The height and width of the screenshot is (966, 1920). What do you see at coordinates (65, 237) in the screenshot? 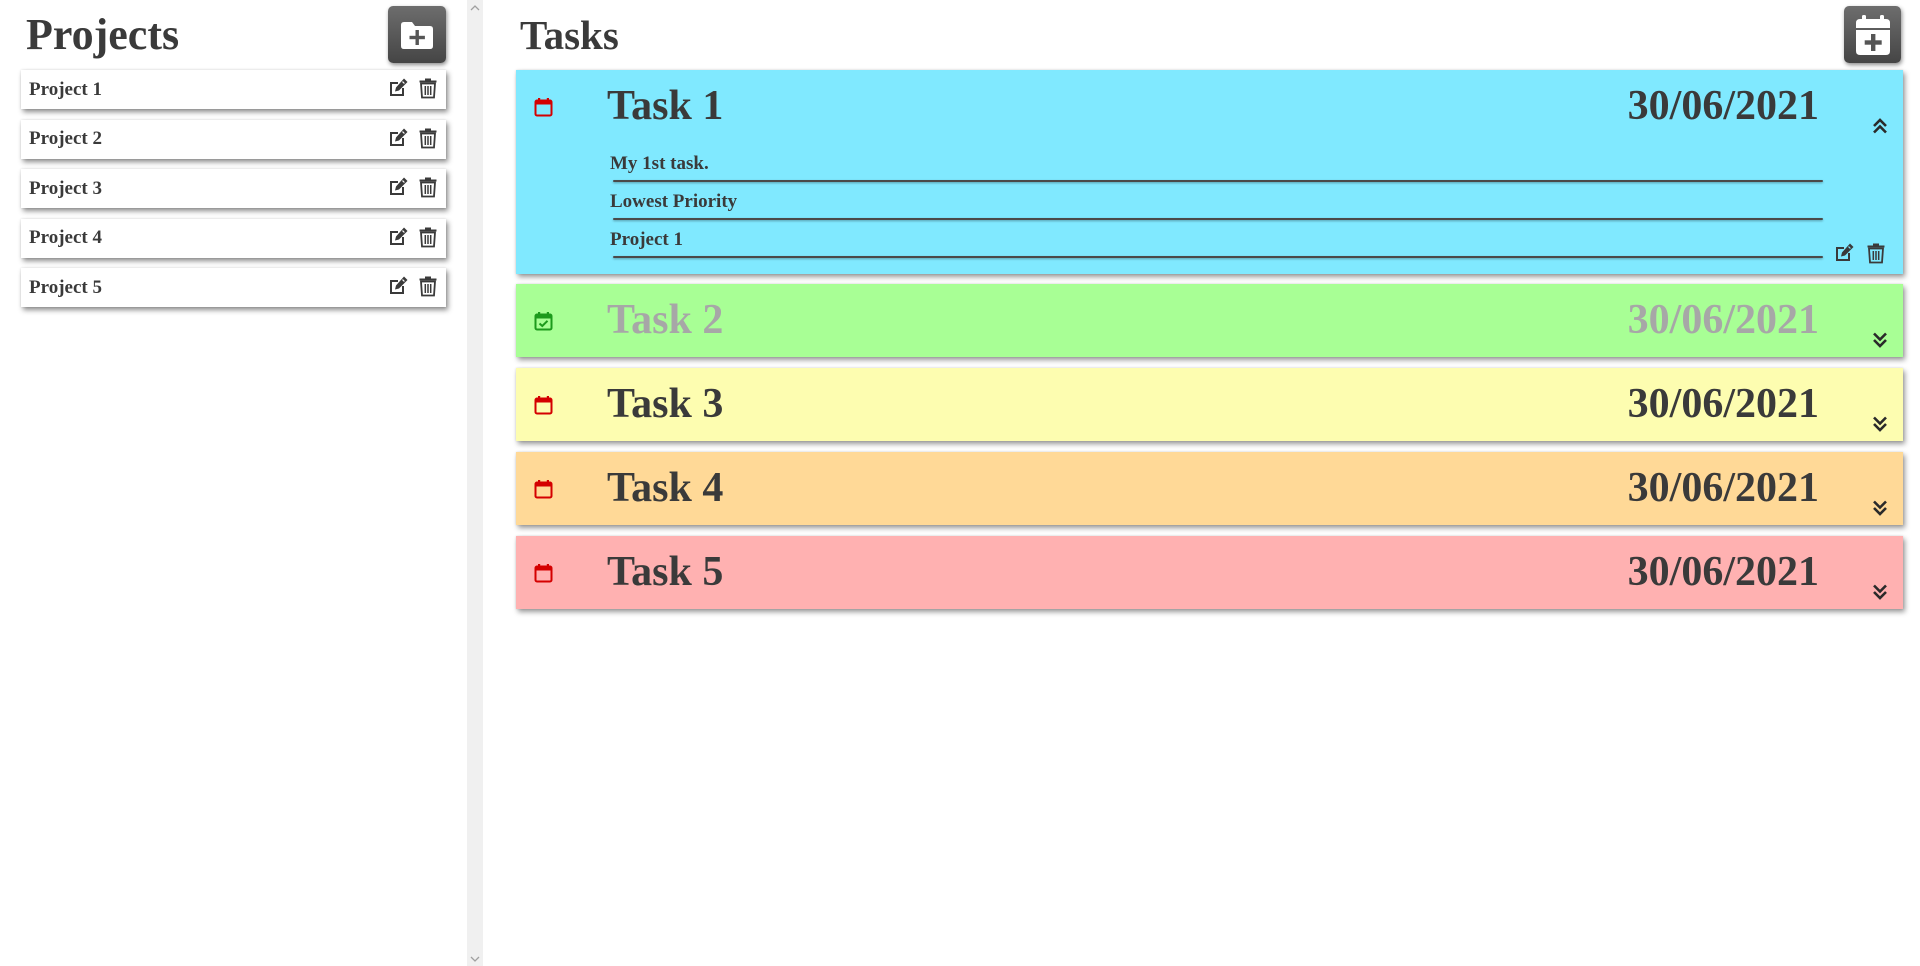
I see `project-label: Project 4` at bounding box center [65, 237].